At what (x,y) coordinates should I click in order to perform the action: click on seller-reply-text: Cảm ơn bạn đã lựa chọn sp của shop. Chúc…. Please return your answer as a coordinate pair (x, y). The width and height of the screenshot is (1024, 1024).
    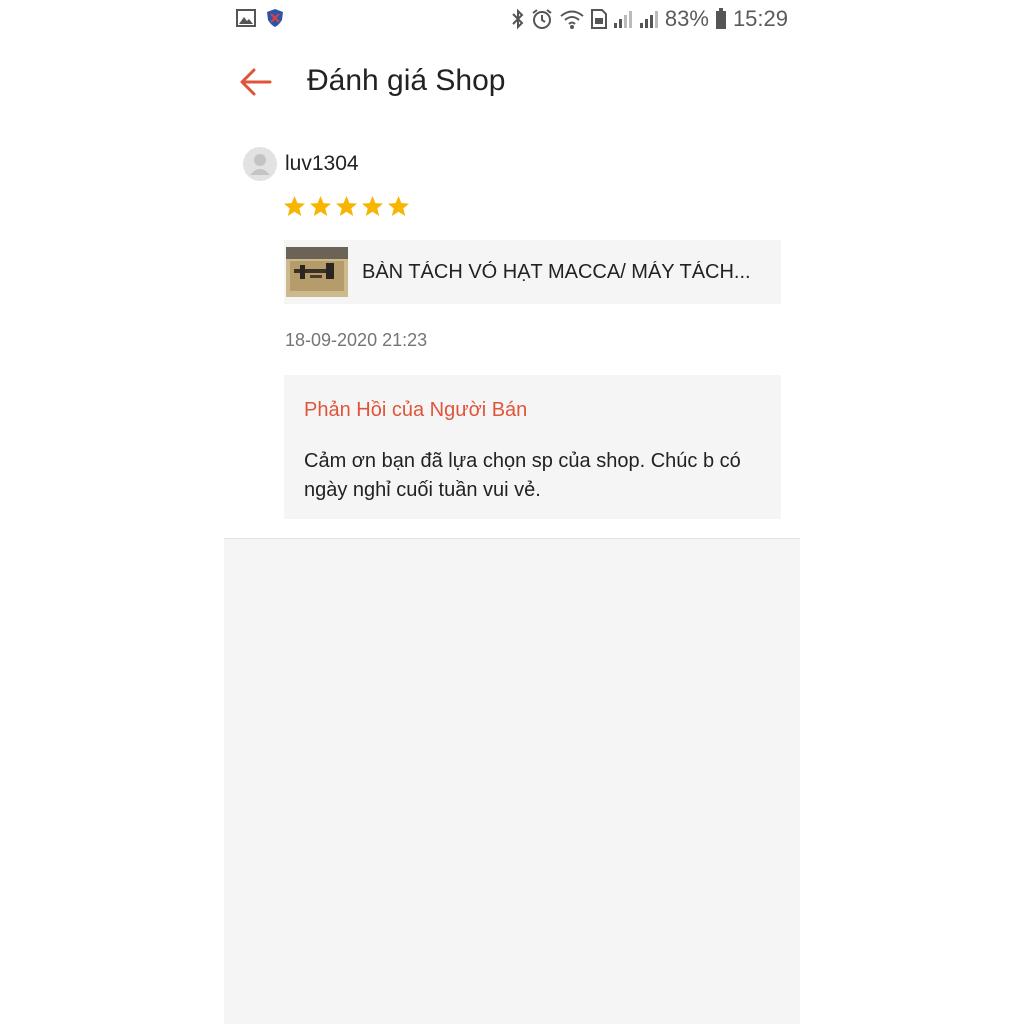
    Looking at the image, I should click on (522, 475).